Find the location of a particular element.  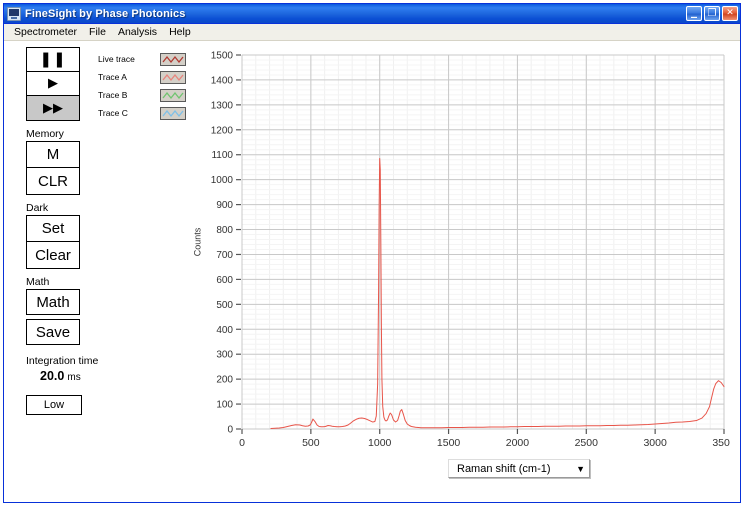

waveform-icon-trace-c is located at coordinates (173, 113).